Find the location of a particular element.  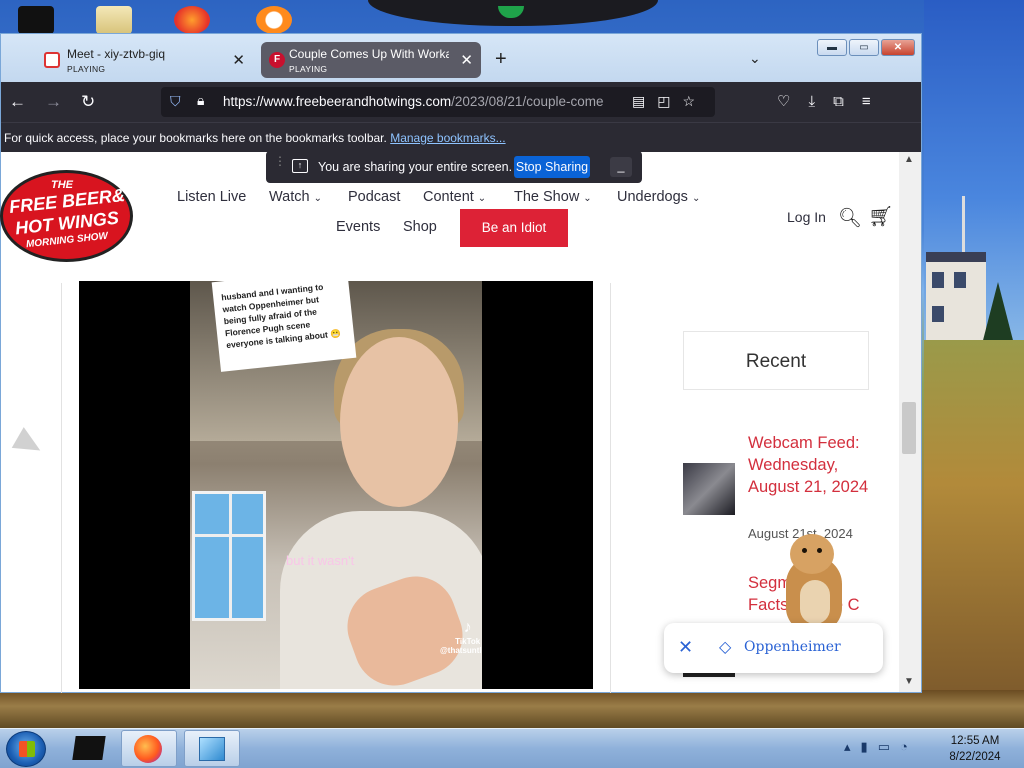

system-tray: ▴▮▭◔ is located at coordinates (881, 747).